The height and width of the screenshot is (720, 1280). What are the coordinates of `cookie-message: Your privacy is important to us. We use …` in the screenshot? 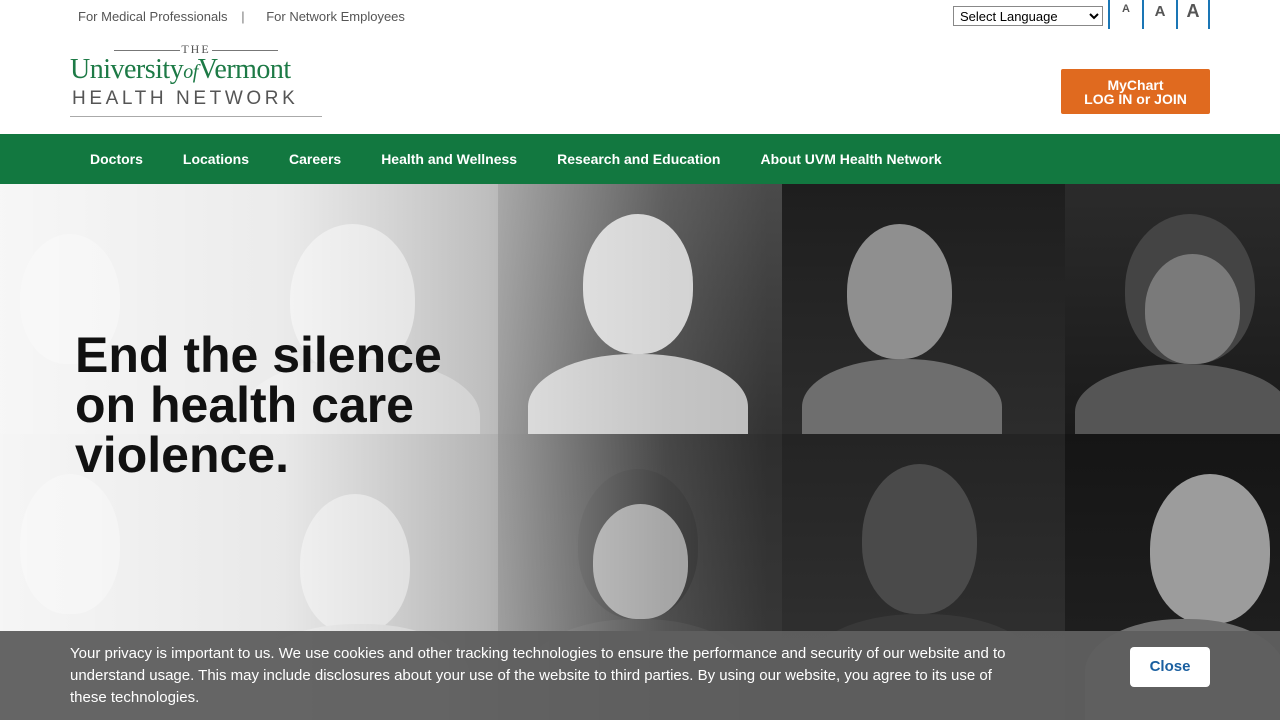 It's located at (538, 675).